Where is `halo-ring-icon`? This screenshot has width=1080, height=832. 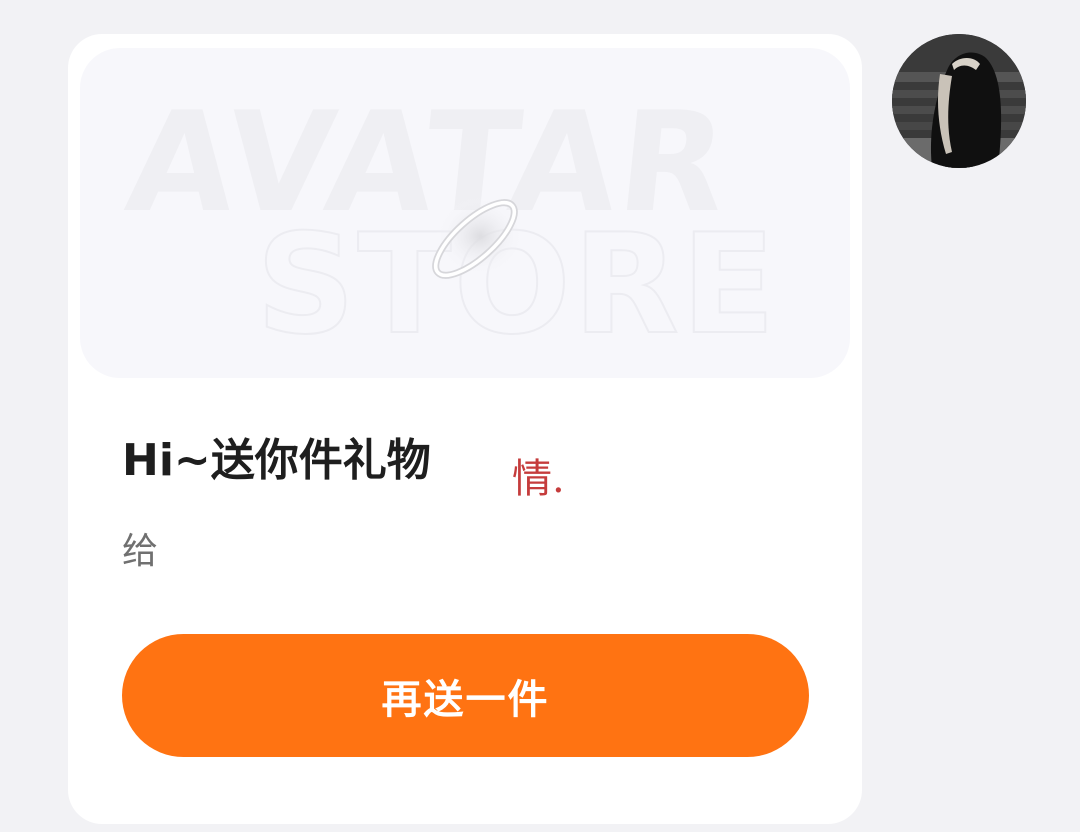
halo-ring-icon is located at coordinates (478, 237).